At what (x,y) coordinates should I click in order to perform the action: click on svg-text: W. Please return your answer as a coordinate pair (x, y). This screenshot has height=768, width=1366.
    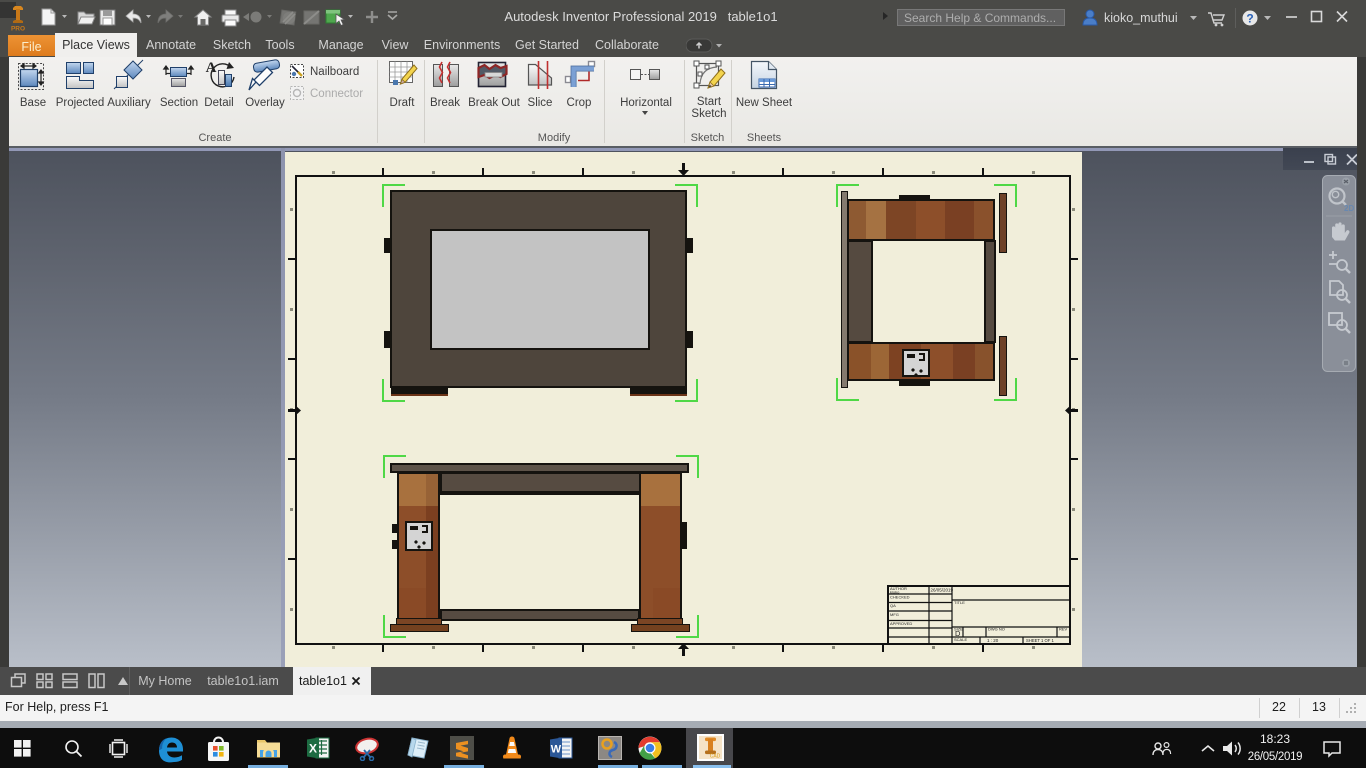
    Looking at the image, I should click on (556, 750).